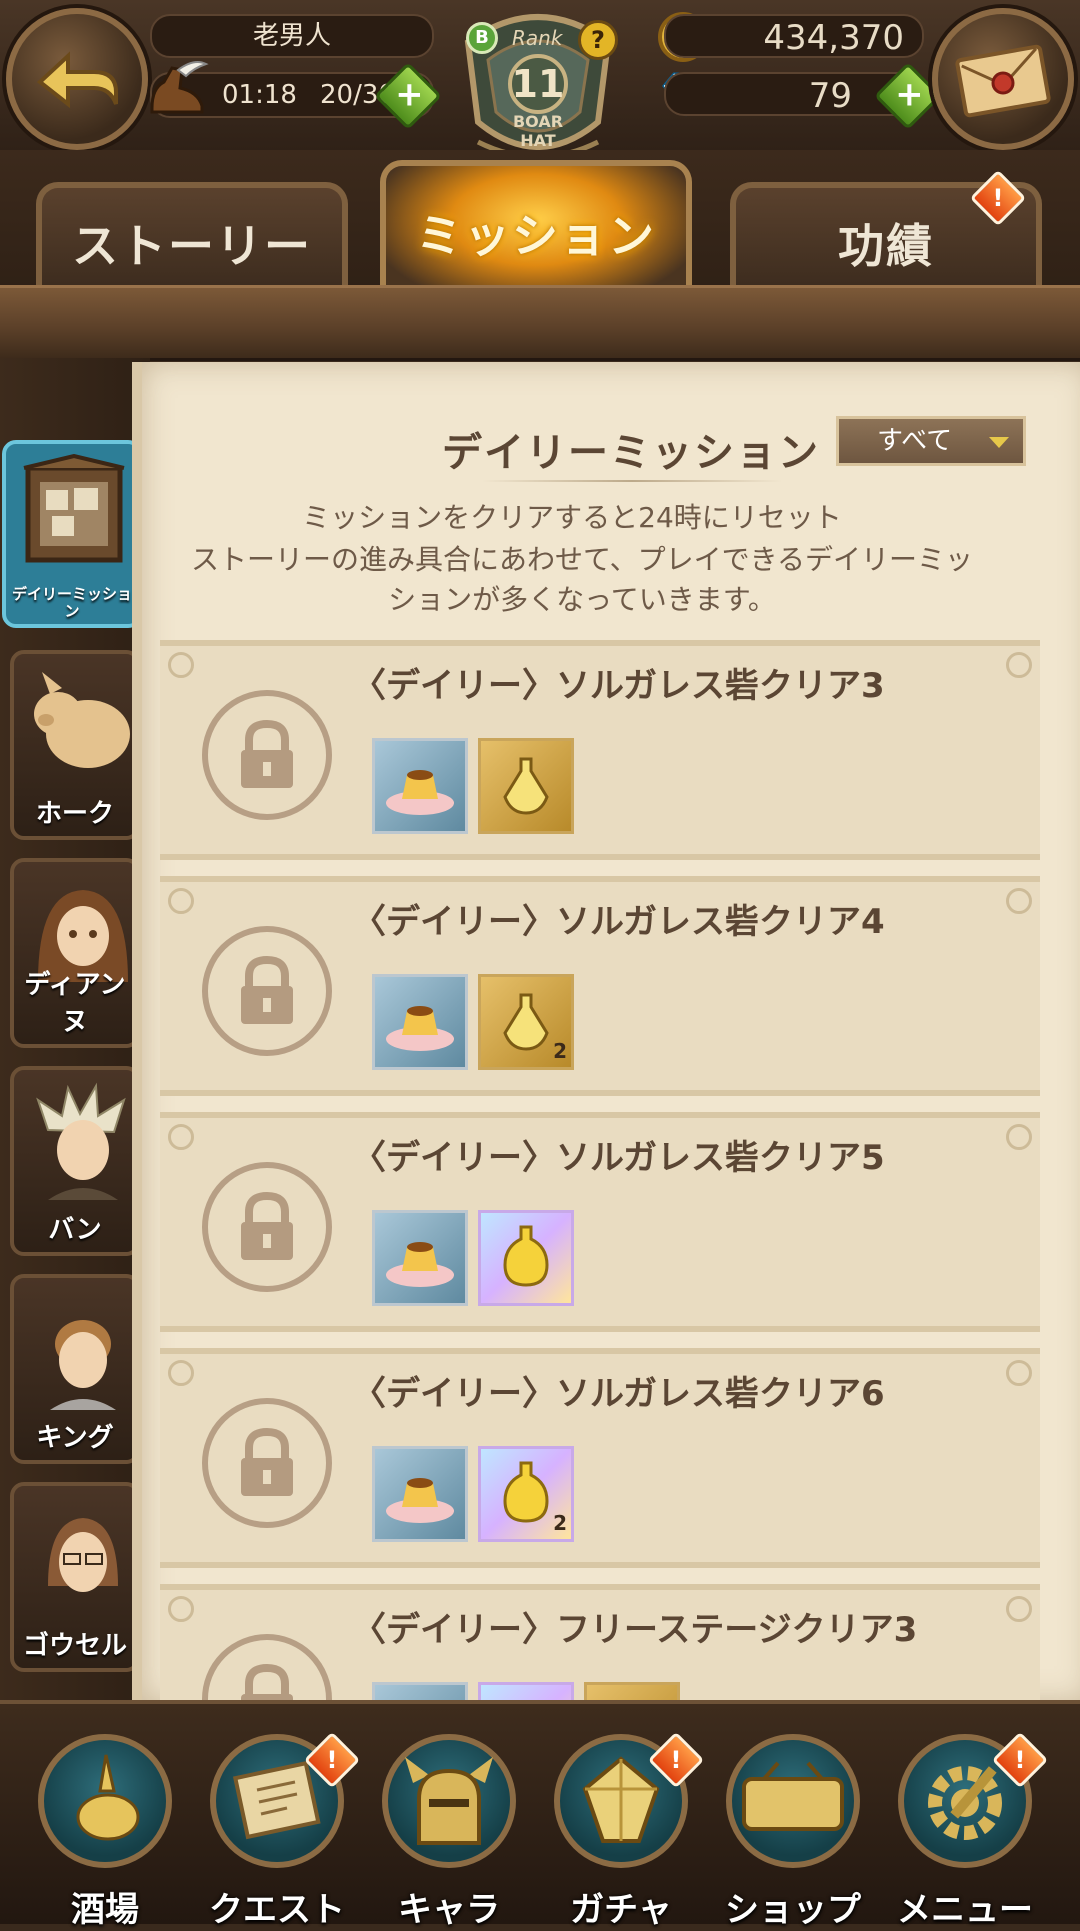 The height and width of the screenshot is (1931, 1080). I want to click on sidebar-label: キング, so click(75, 1438).